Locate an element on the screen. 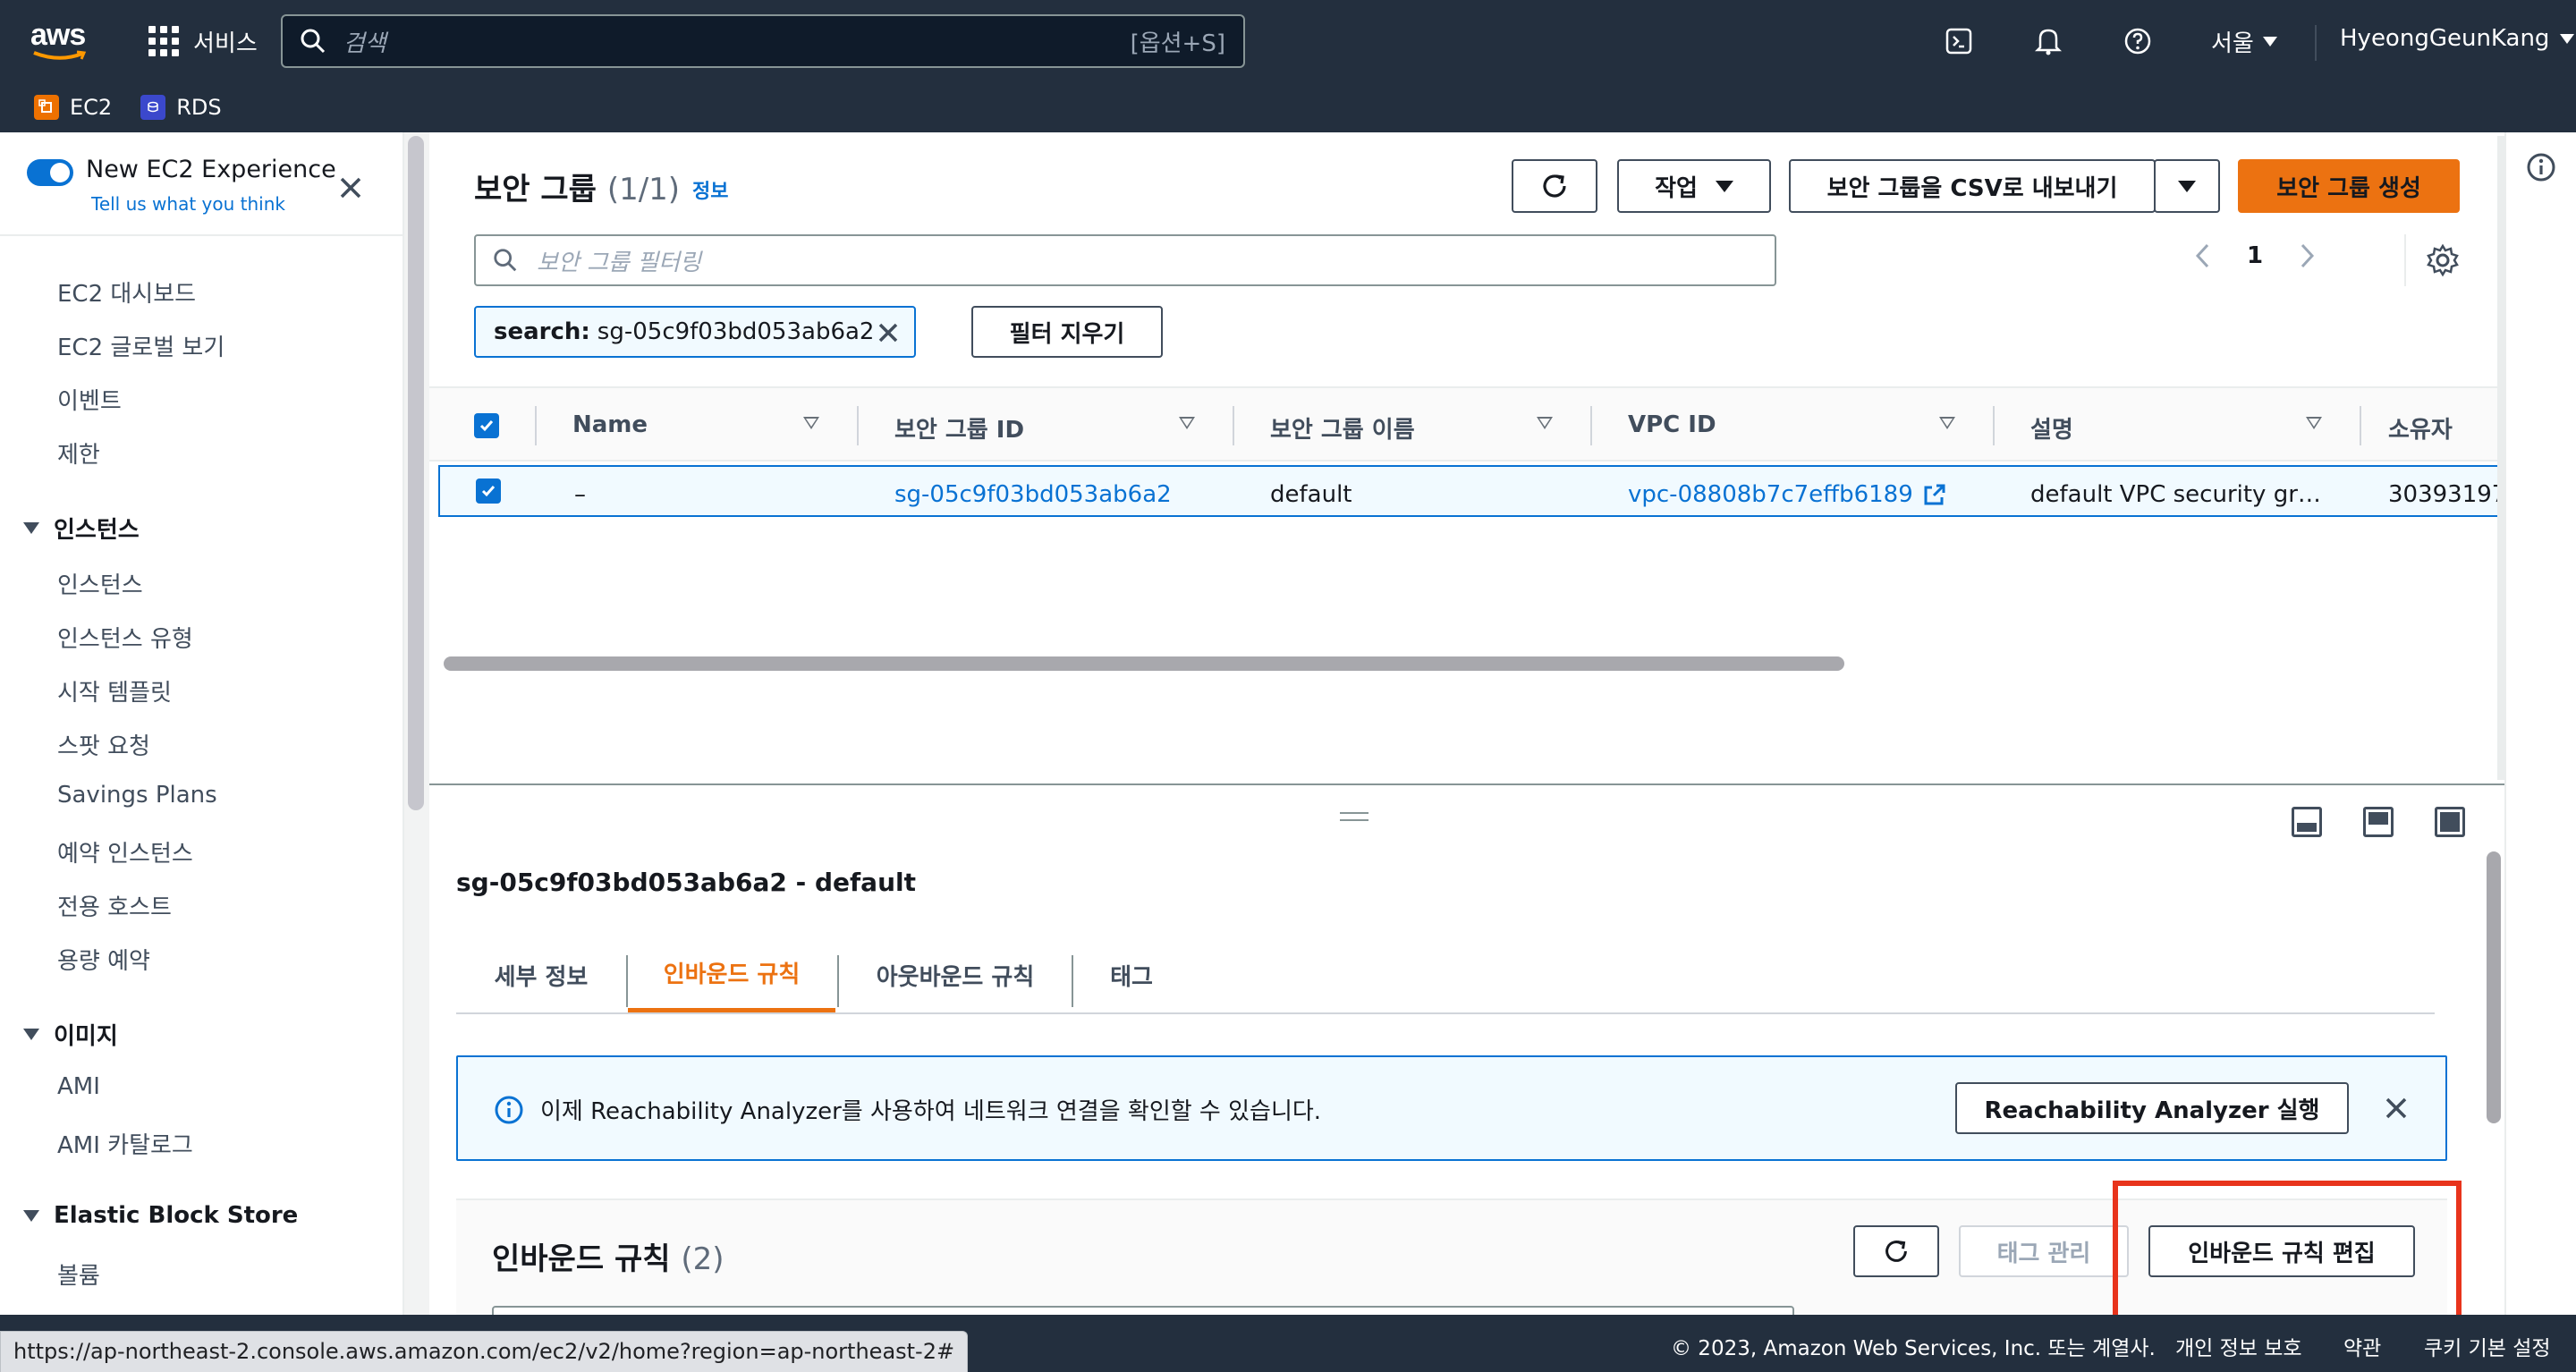  create-security-group-button: 보안 그룹 생성 is located at coordinates (2349, 186).